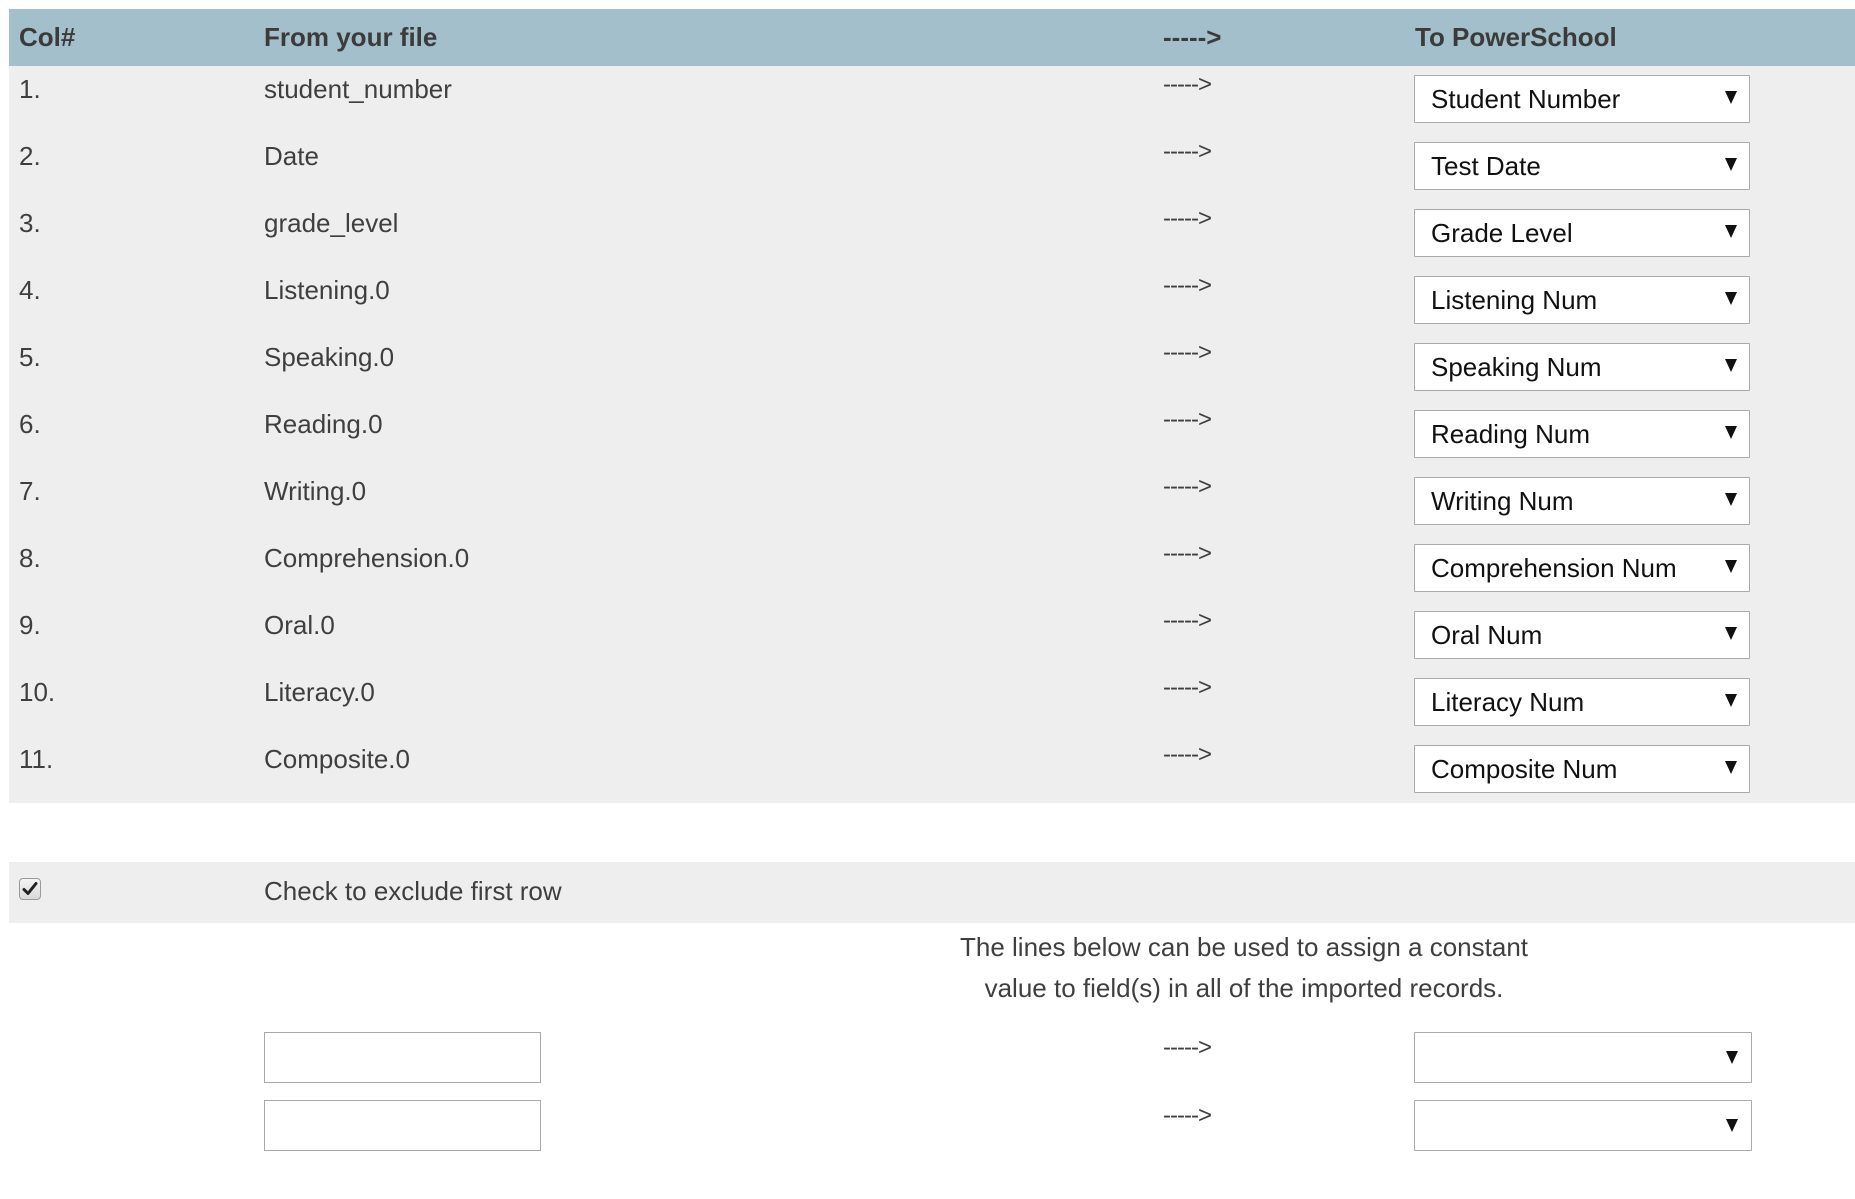  Describe the element at coordinates (30, 625) in the screenshot. I see `column-number: 9.` at that location.